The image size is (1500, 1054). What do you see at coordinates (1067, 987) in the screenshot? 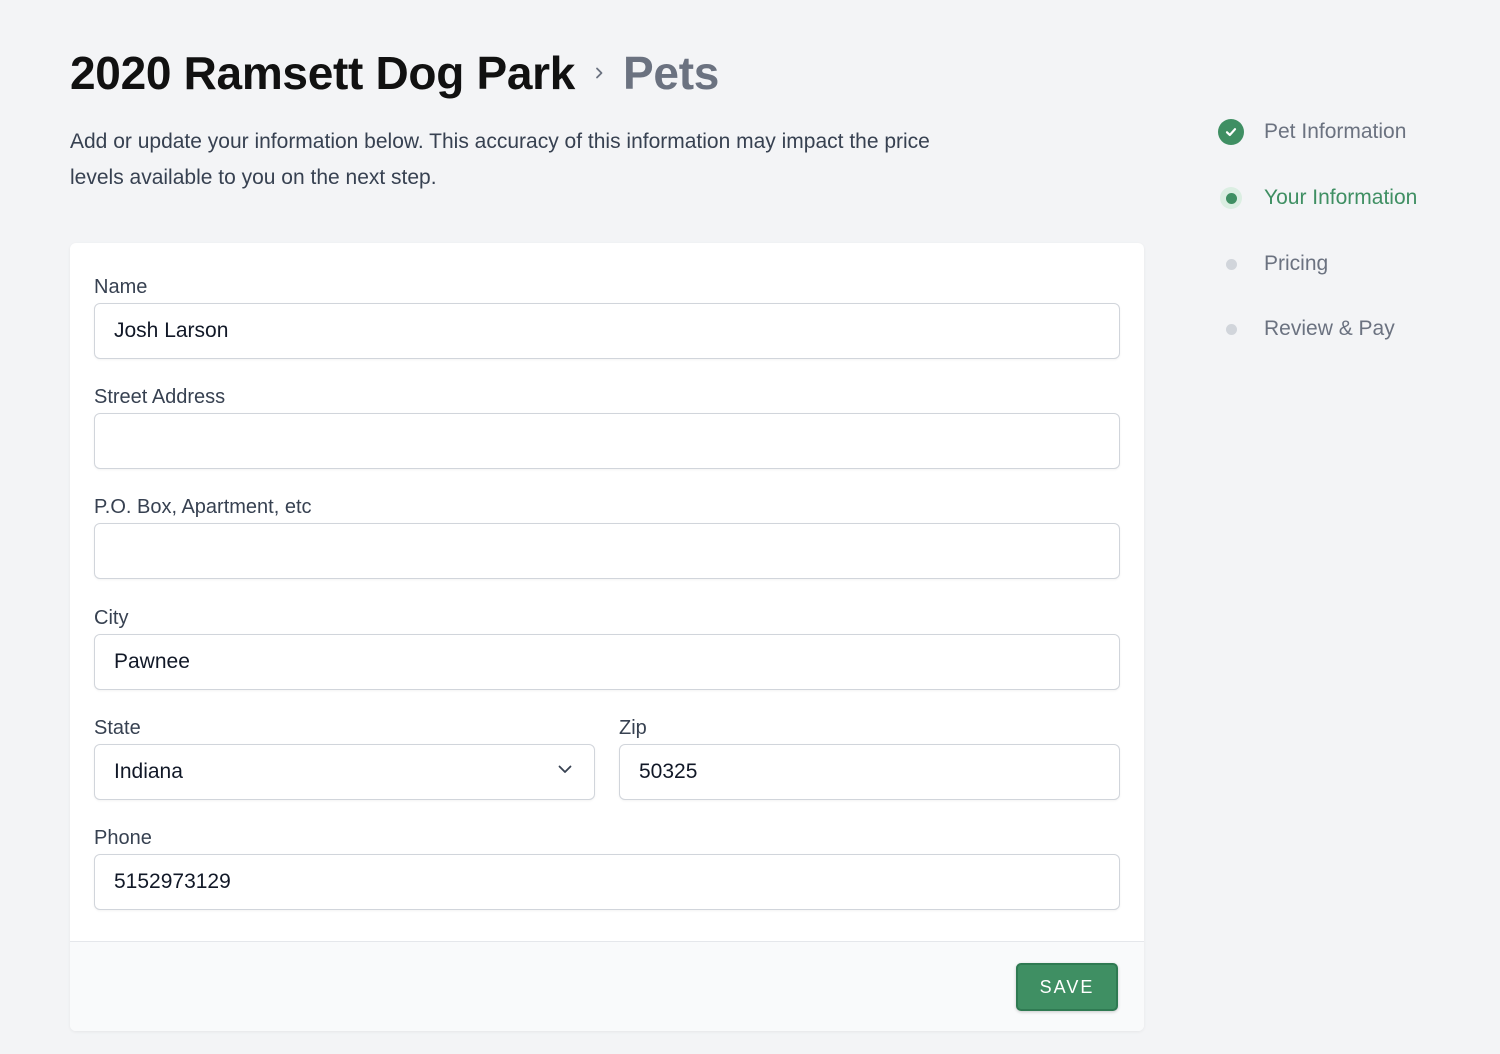
I see `save-button: SAVE` at bounding box center [1067, 987].